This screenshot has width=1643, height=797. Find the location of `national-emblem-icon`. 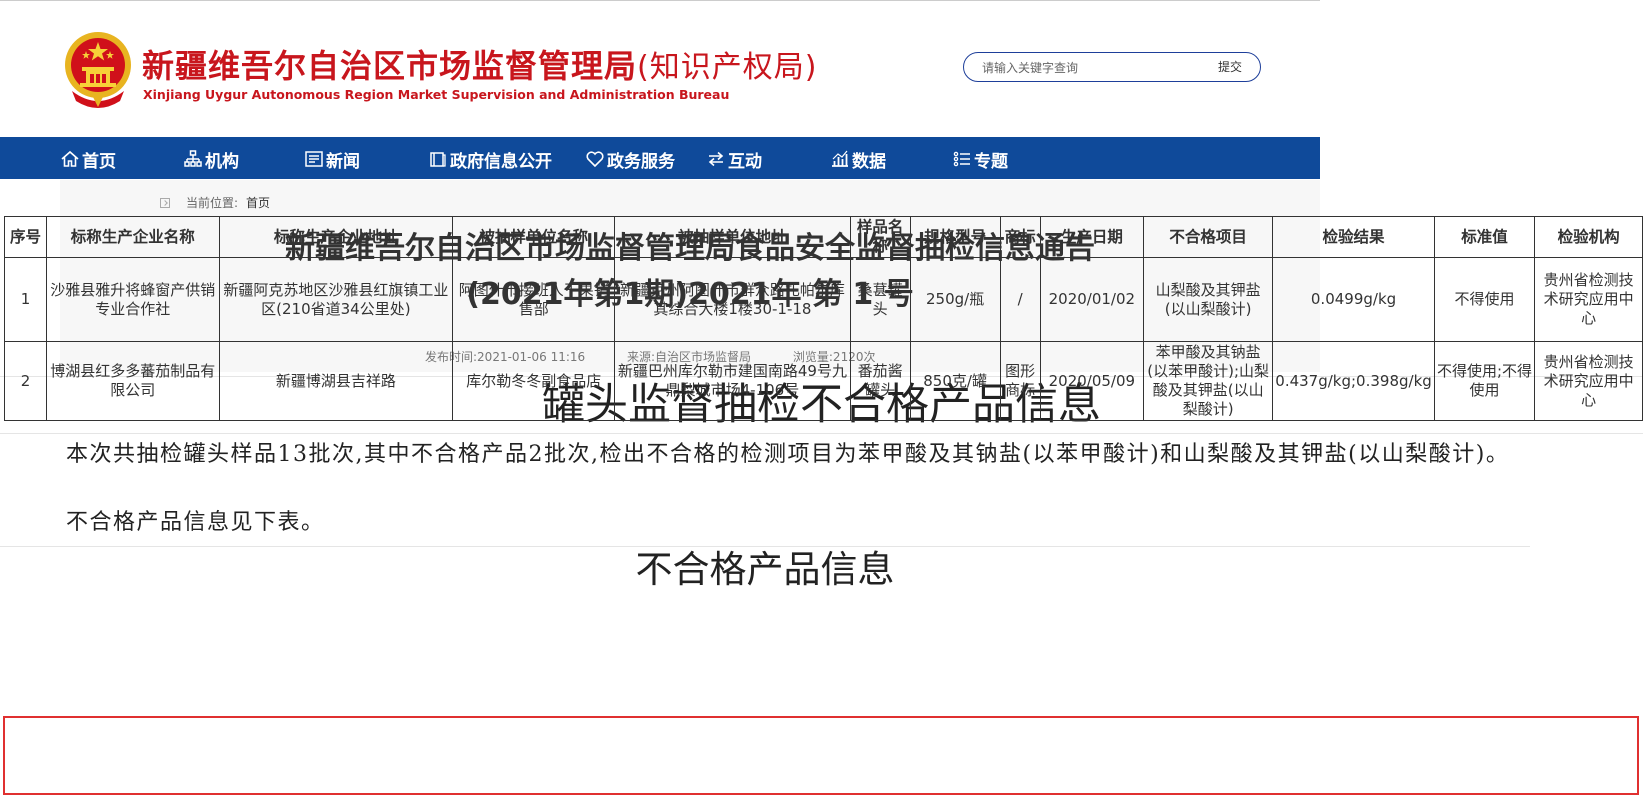

national-emblem-icon is located at coordinates (98, 70).